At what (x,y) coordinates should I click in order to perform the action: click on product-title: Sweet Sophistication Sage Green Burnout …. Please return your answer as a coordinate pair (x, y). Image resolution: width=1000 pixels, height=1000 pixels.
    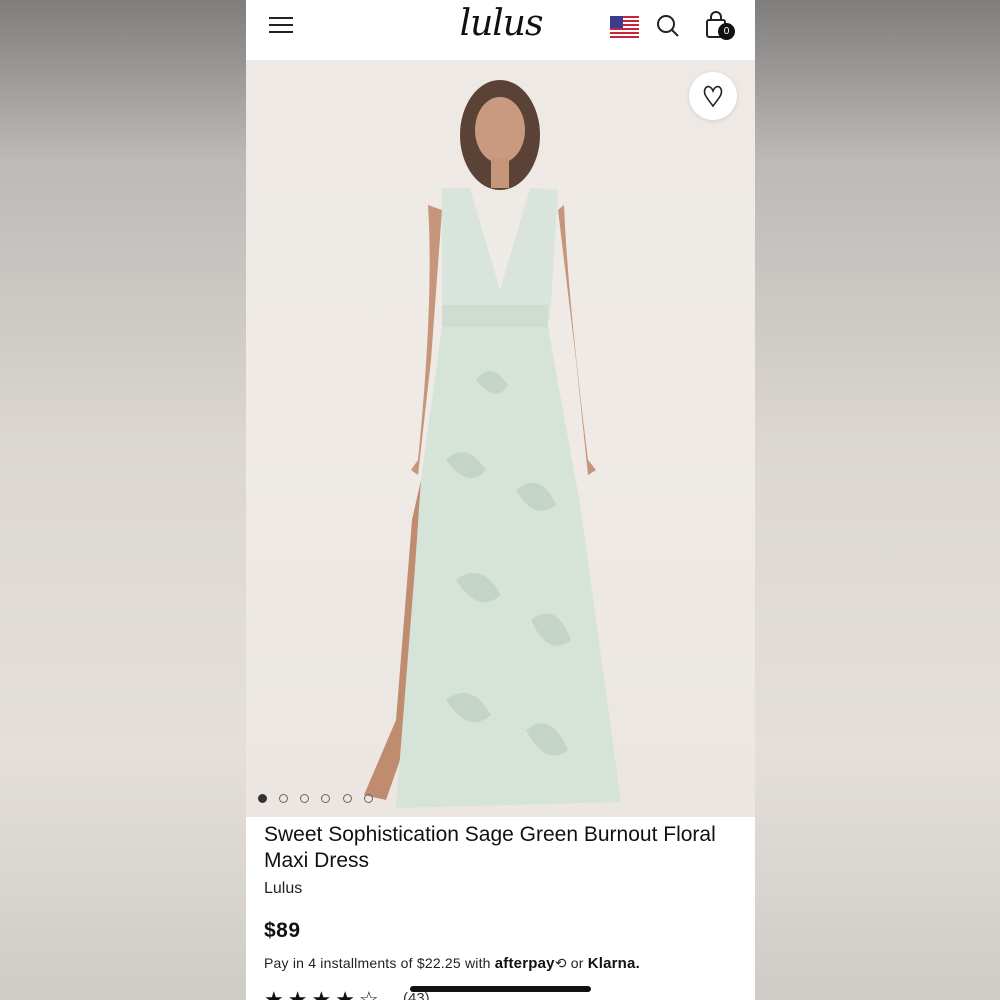
    Looking at the image, I should click on (490, 847).